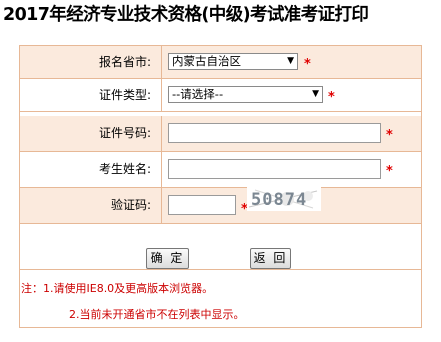  Describe the element at coordinates (117, 288) in the screenshot. I see `note-line-1: 注：1.请使用IE8.0及更高版本浏览器。` at that location.